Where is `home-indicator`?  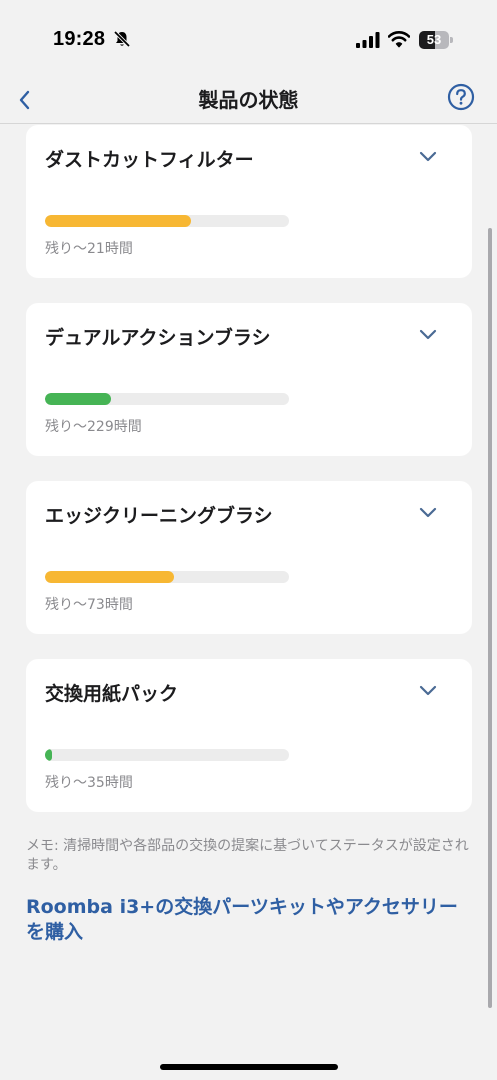 home-indicator is located at coordinates (249, 1067).